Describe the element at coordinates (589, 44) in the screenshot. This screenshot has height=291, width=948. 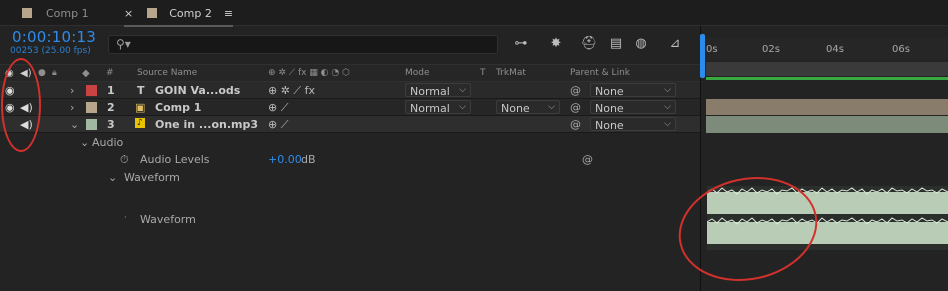
I see `shy-layers-icon: ⛑` at that location.